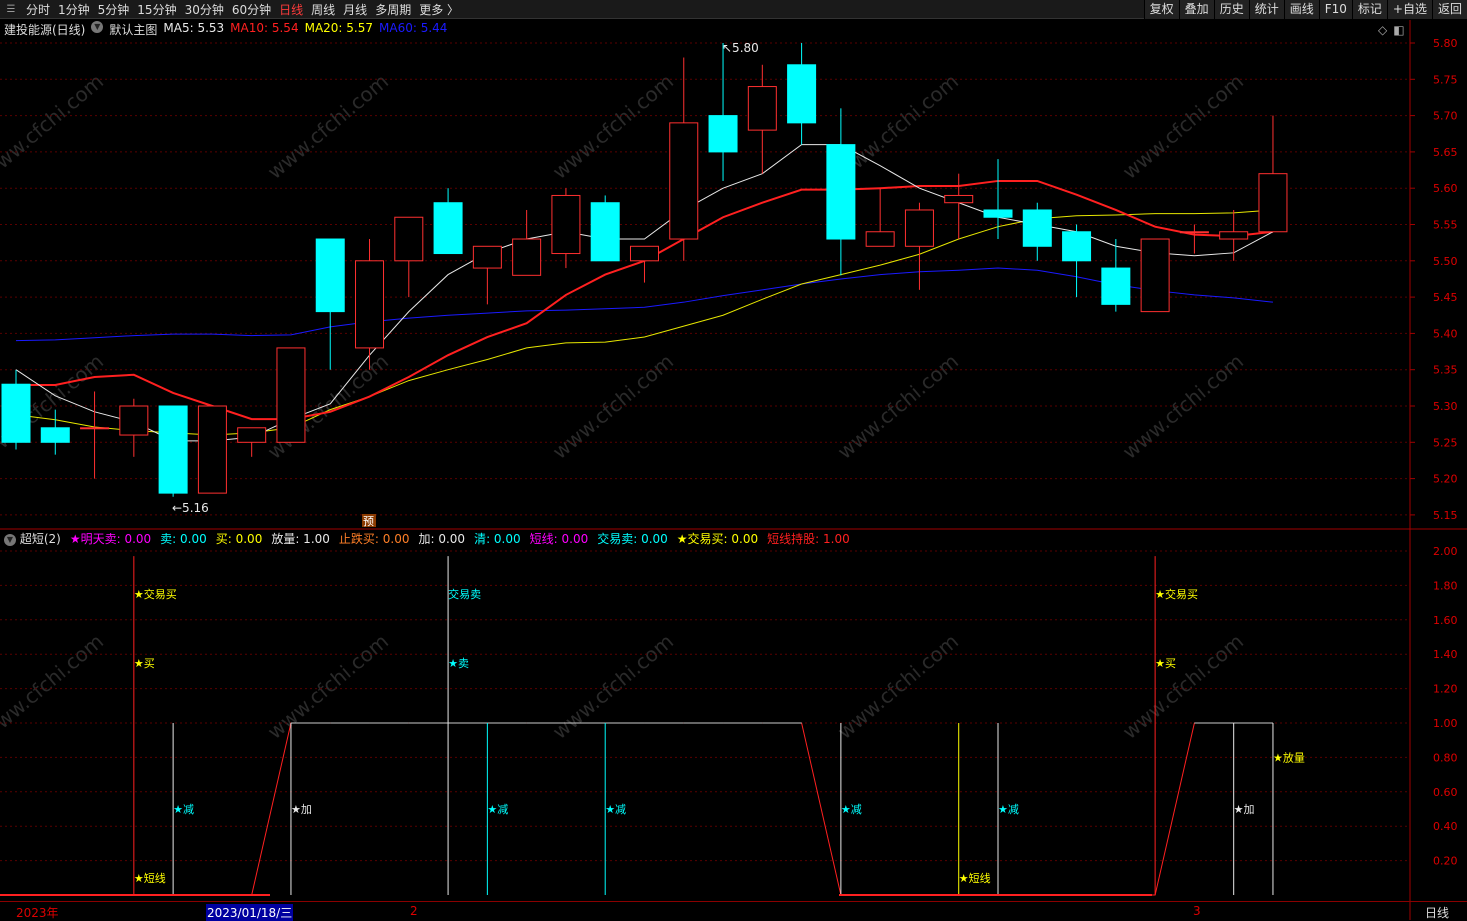 The width and height of the screenshot is (1467, 921). I want to click on forecast-marker: 预, so click(368, 521).